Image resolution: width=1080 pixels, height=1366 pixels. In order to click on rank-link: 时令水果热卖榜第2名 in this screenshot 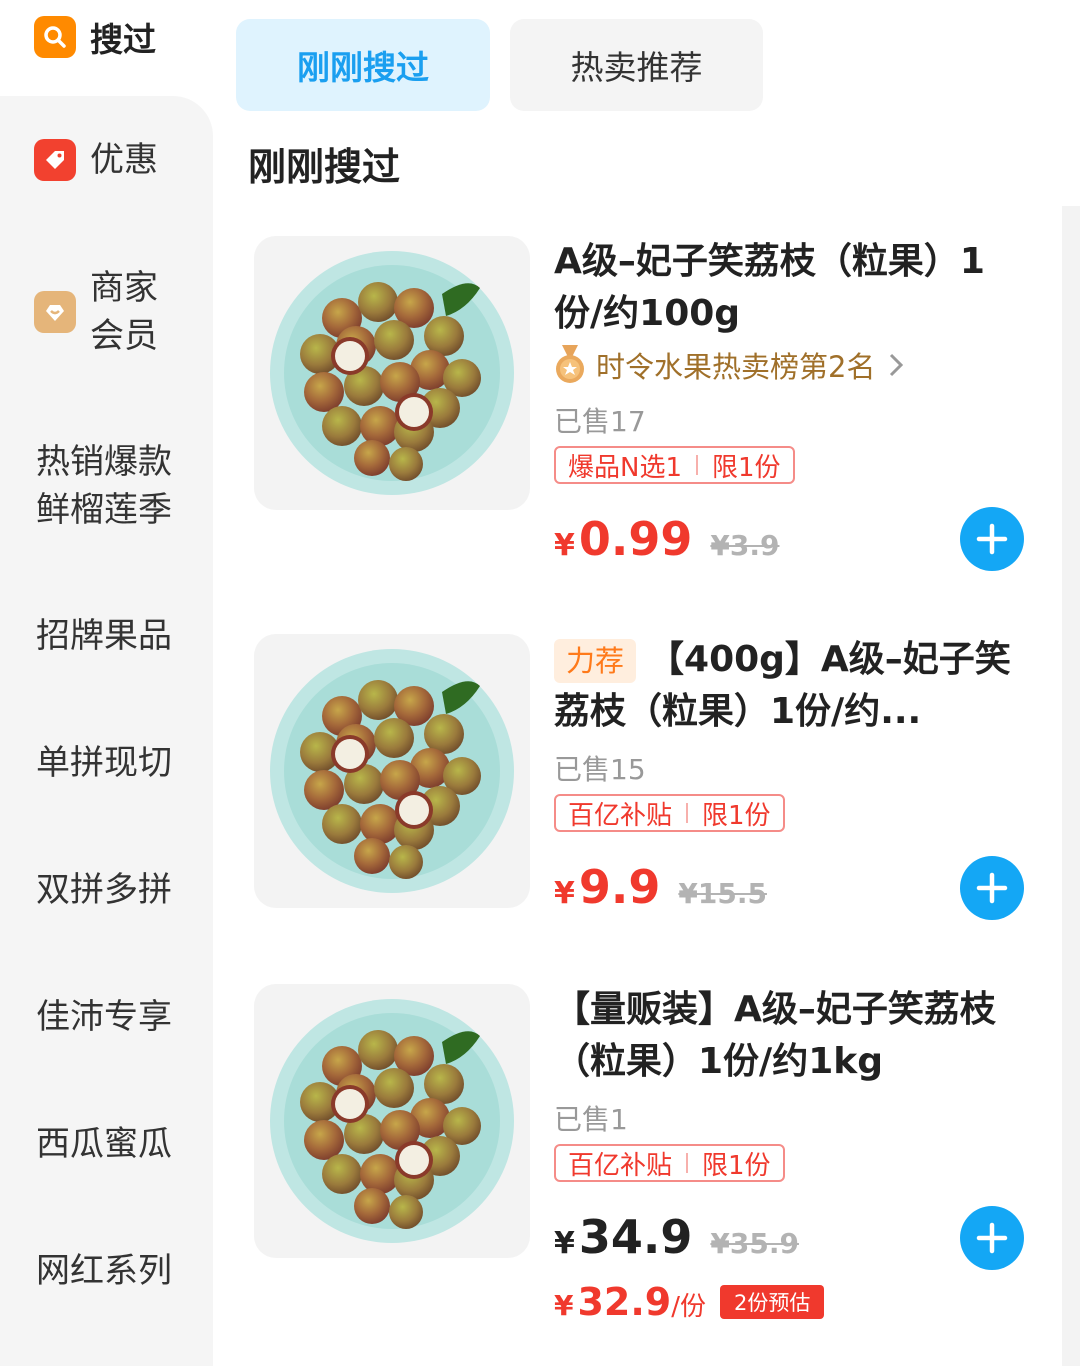, I will do `click(730, 365)`.